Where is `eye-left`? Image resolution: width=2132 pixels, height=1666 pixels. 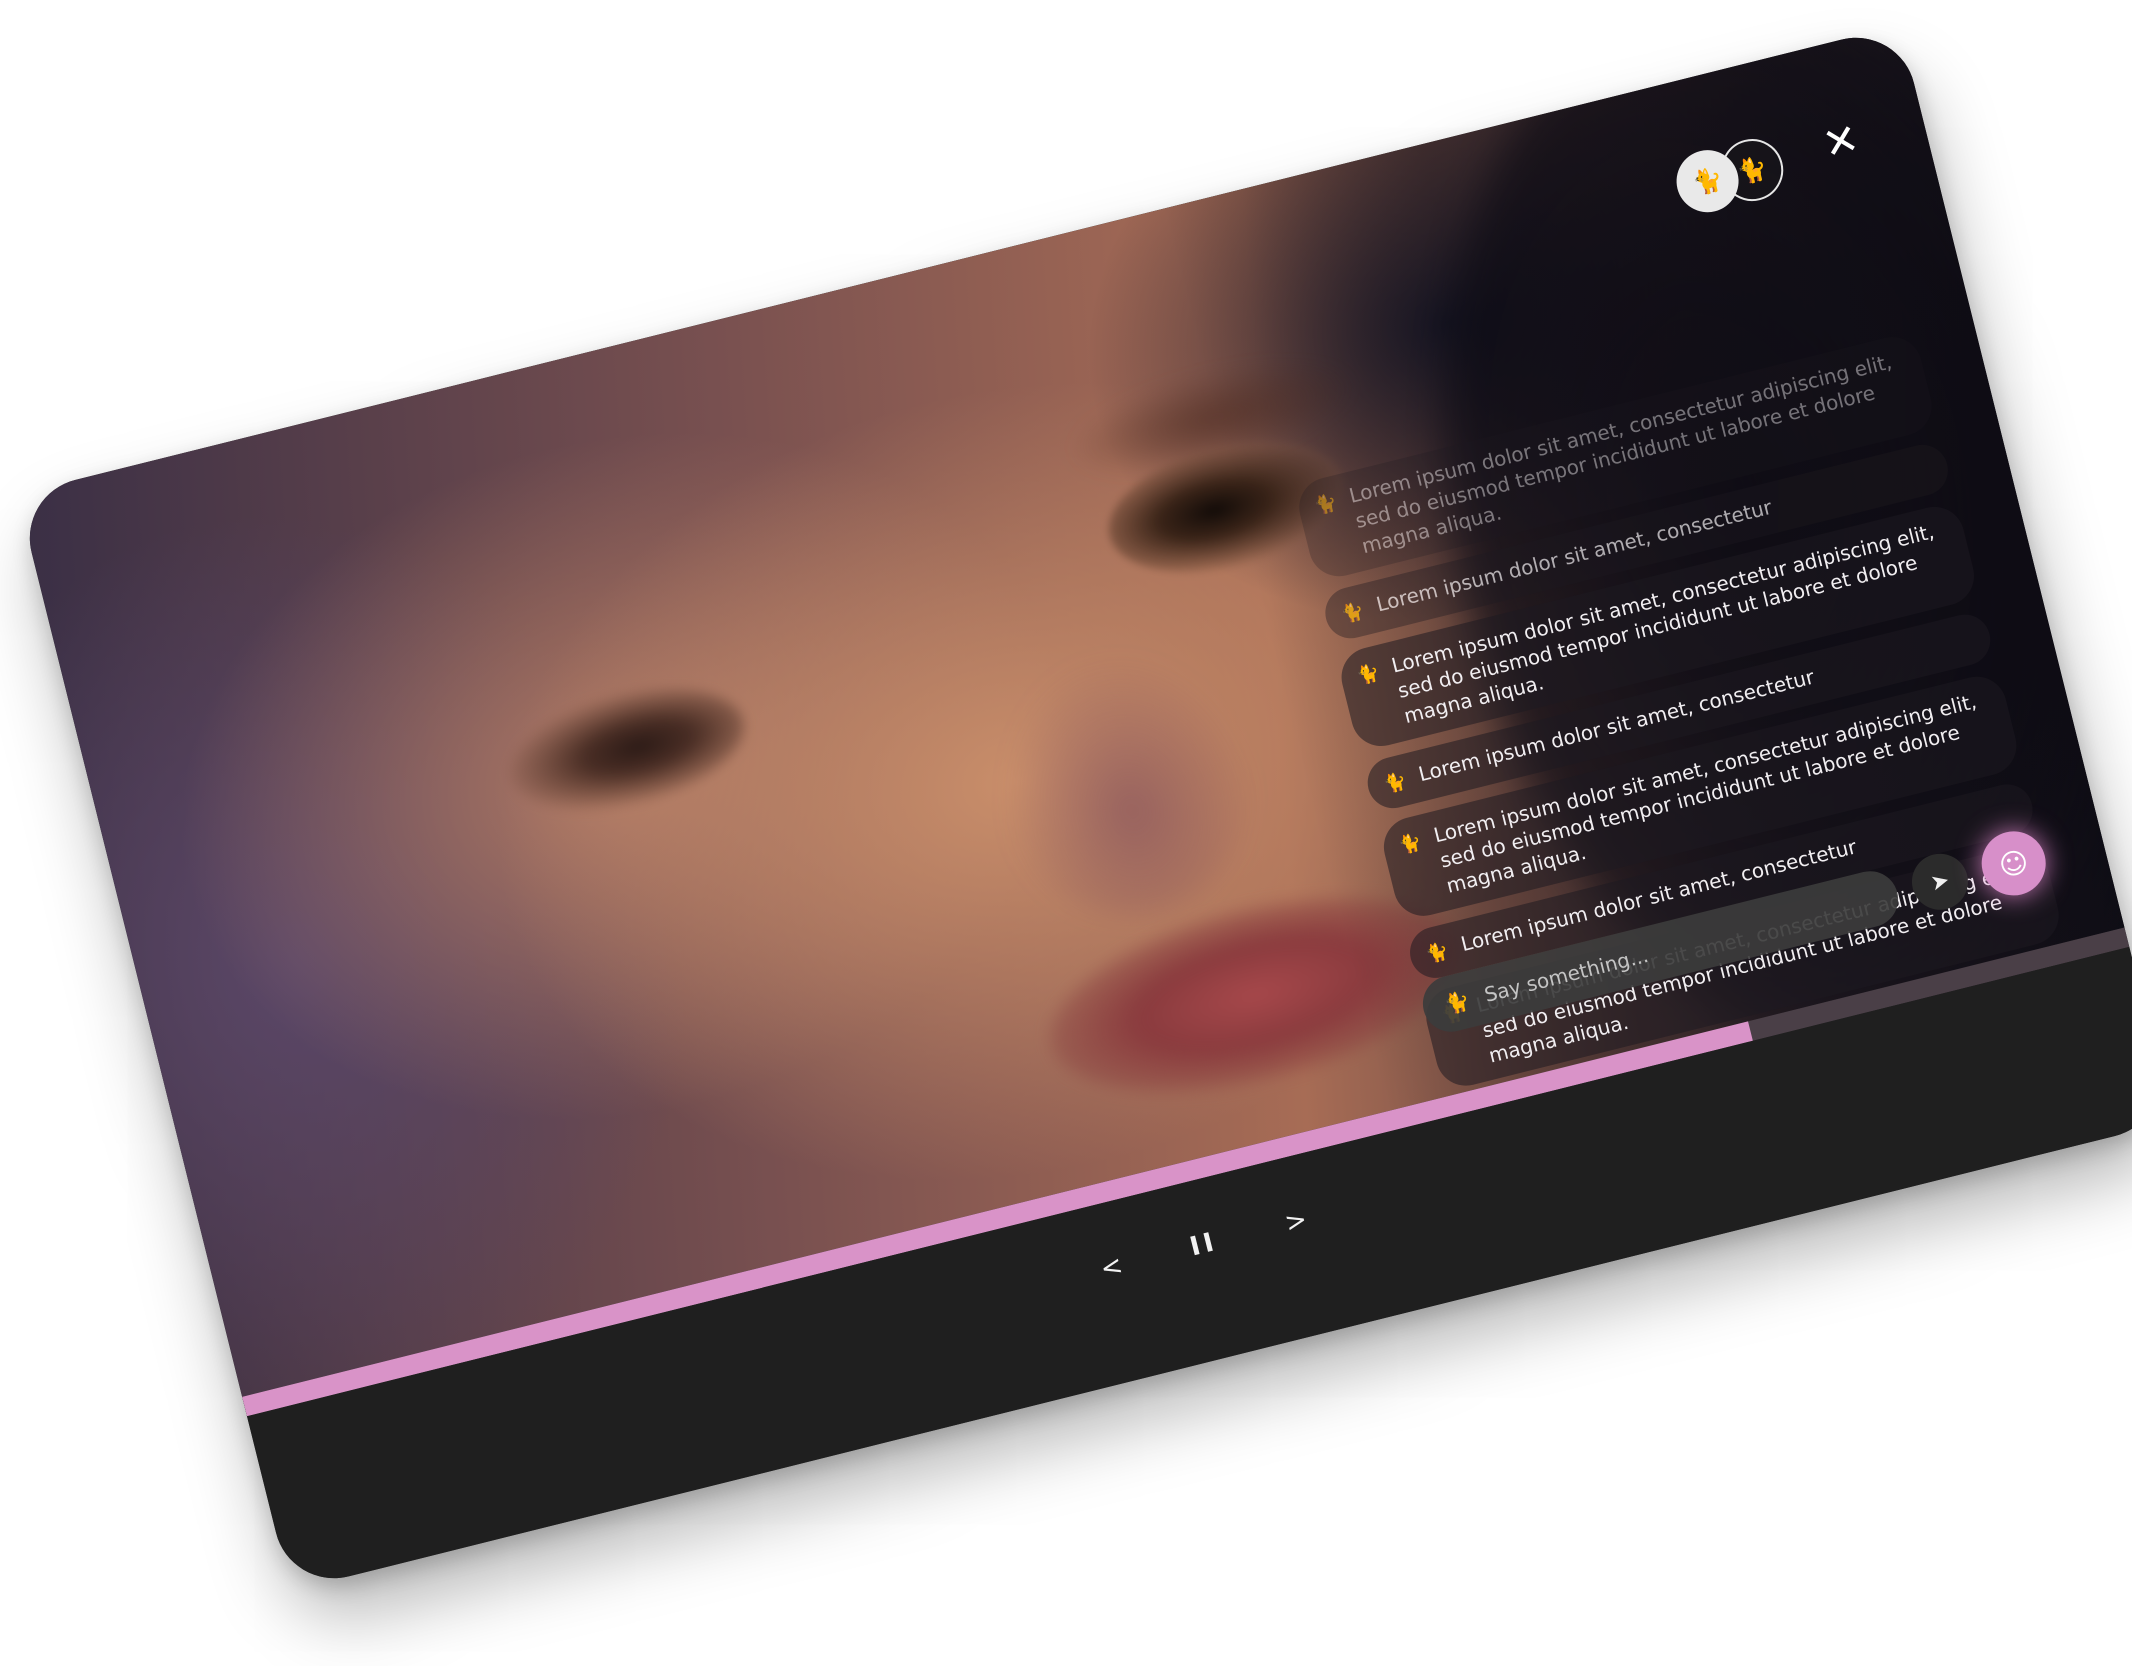
eye-left is located at coordinates (627, 749).